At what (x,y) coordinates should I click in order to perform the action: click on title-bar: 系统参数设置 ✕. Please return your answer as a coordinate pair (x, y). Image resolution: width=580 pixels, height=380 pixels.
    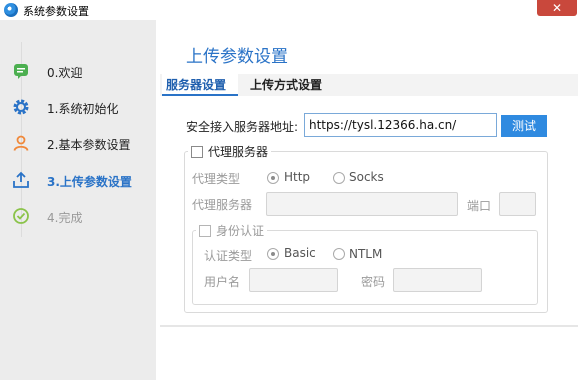
    Looking at the image, I should click on (290, 10).